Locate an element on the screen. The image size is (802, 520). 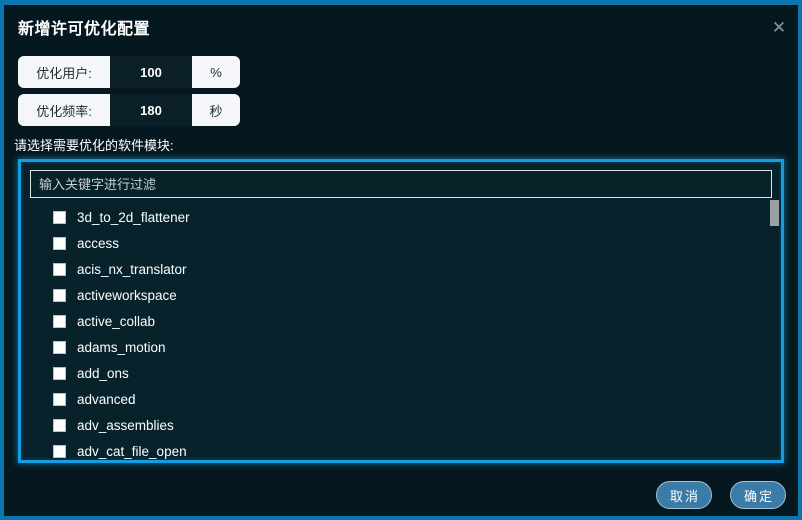
module-label: adv_cat_file_open is located at coordinates (132, 451).